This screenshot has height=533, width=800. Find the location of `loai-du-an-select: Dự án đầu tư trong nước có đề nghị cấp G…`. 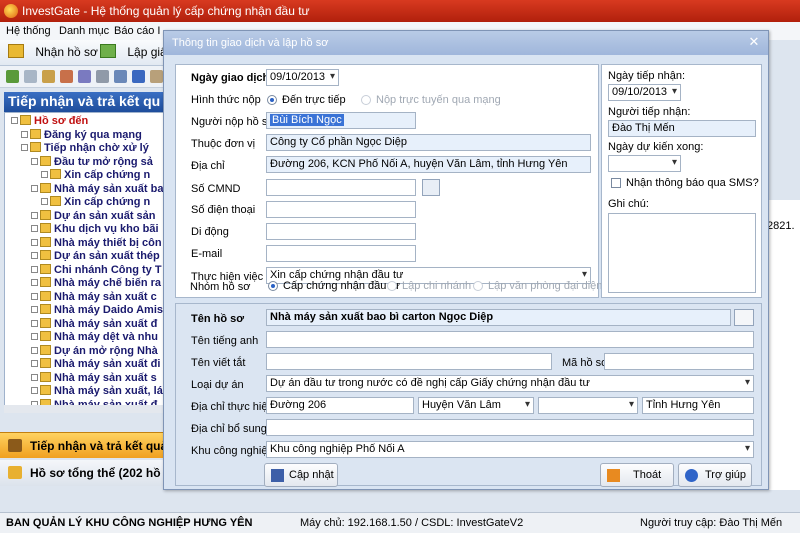

loai-du-an-select: Dự án đầu tư trong nước có đề nghị cấp G… is located at coordinates (510, 383).